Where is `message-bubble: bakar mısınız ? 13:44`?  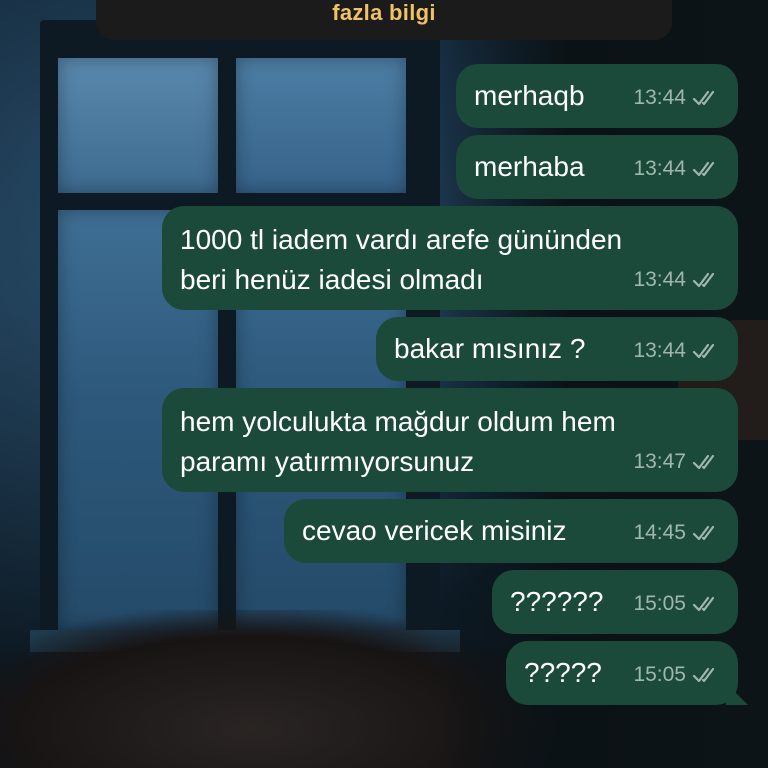
message-bubble: bakar mısınız ? 13:44 is located at coordinates (557, 349).